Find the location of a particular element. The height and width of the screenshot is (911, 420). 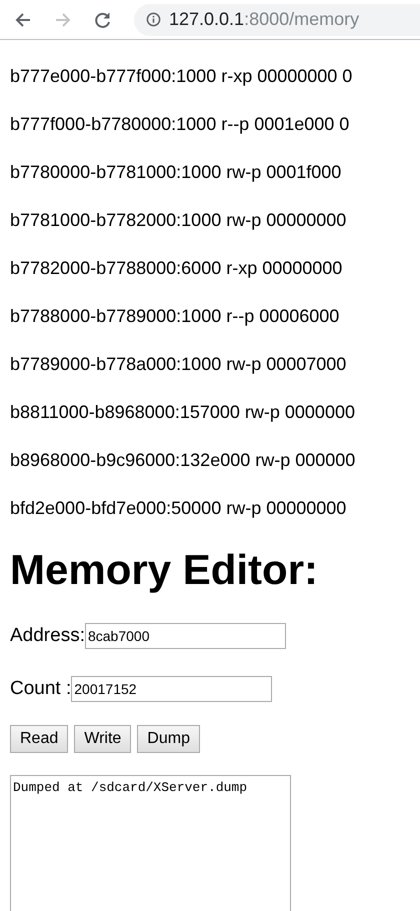

memory-map-line: b7780000-b7781000:1000 rw-p 0001f000 is located at coordinates (176, 172).